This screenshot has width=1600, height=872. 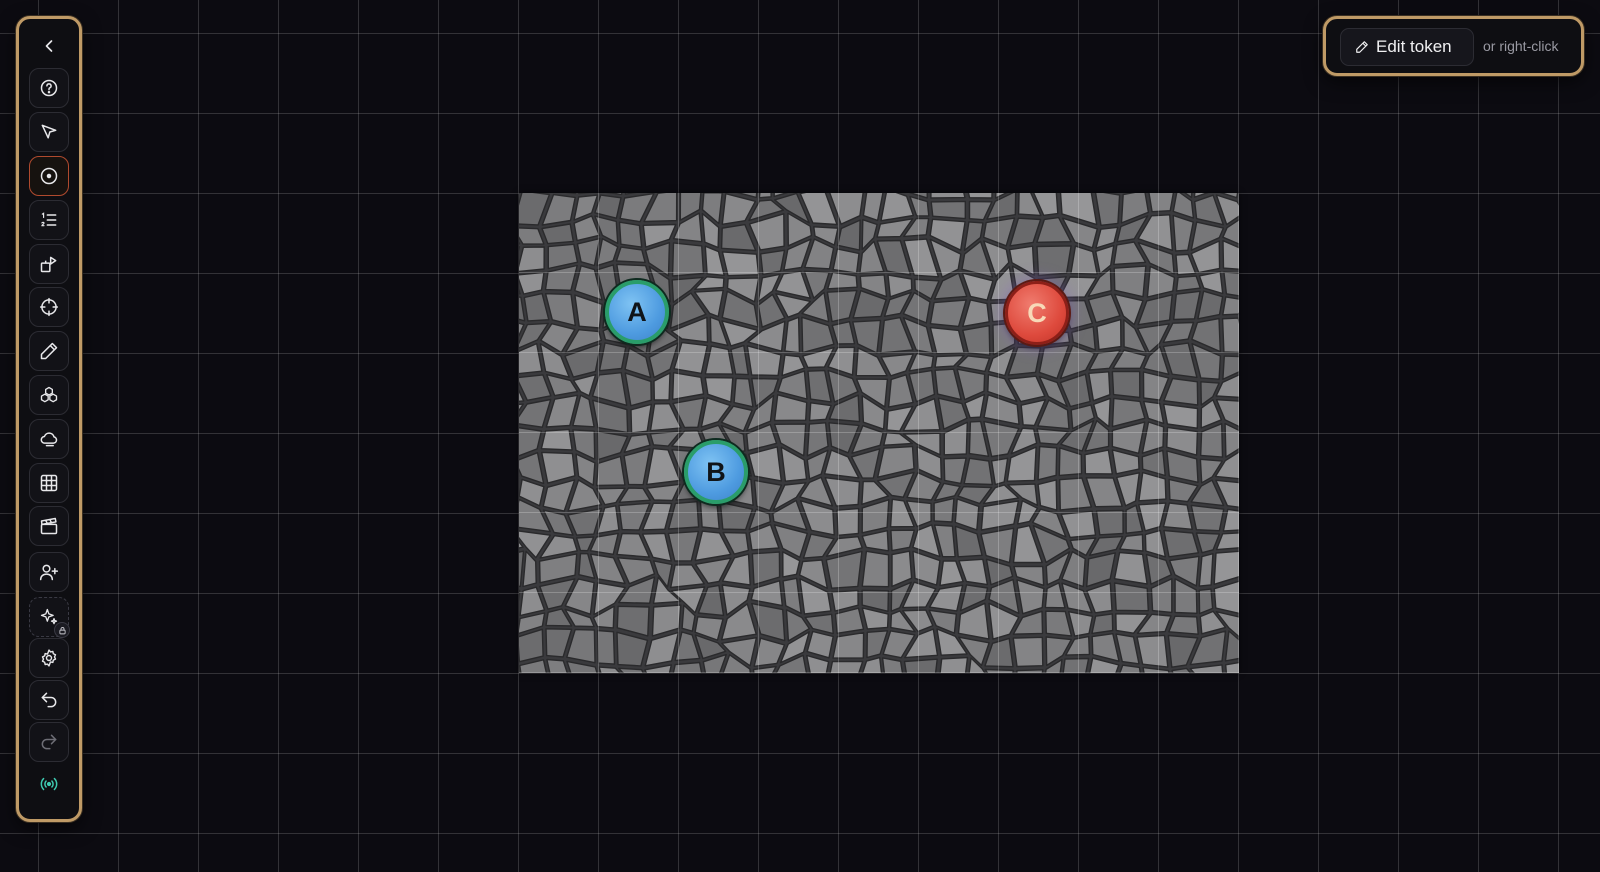 I want to click on token-a: A, so click(x=637, y=312).